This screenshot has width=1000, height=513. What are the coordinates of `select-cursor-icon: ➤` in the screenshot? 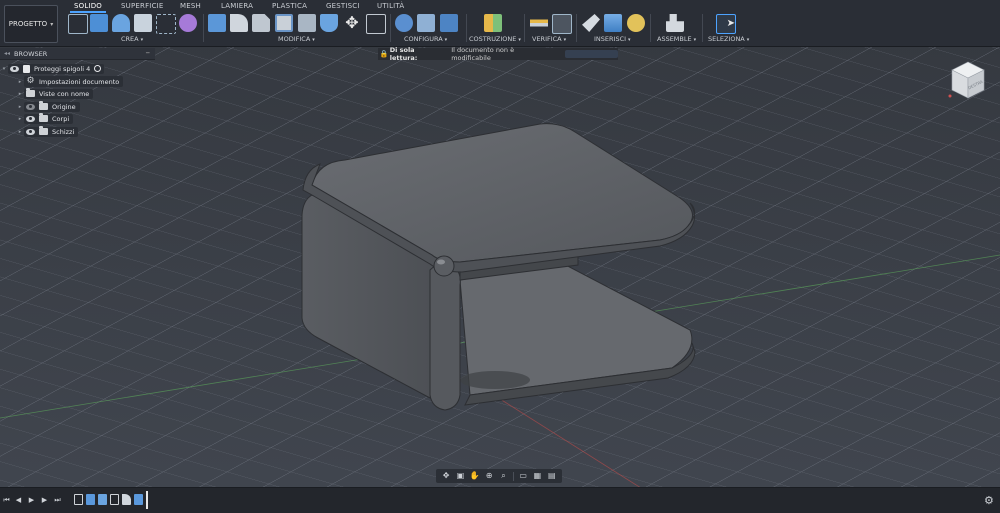 It's located at (726, 24).